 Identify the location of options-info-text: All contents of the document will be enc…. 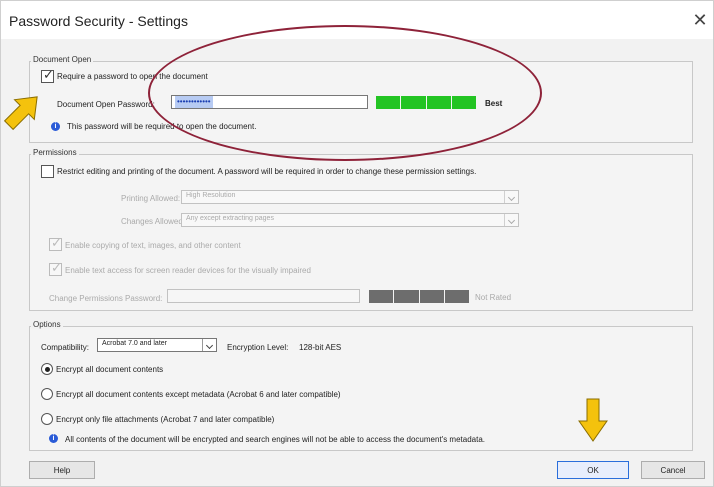
(275, 439).